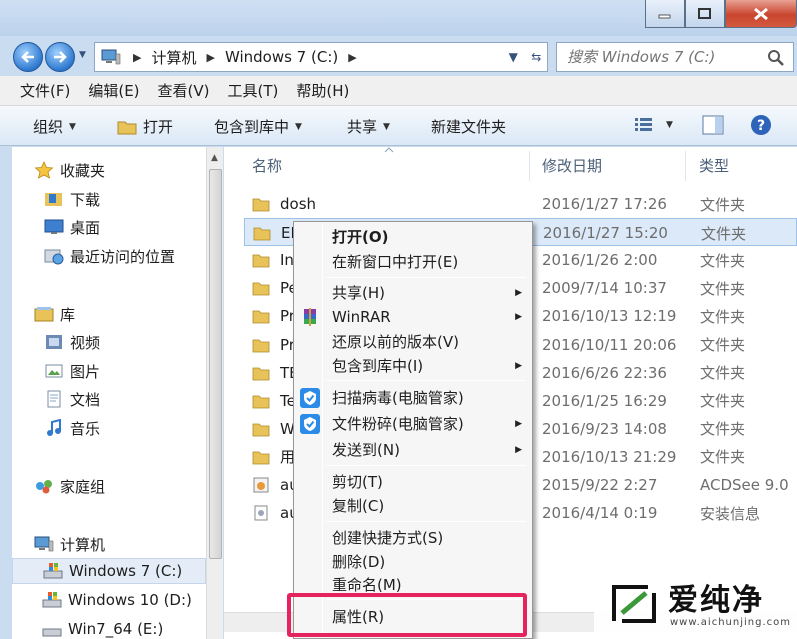 The image size is (797, 639). Describe the element at coordinates (468, 126) in the screenshot. I see `new-folder-button: 新建文件夹` at that location.